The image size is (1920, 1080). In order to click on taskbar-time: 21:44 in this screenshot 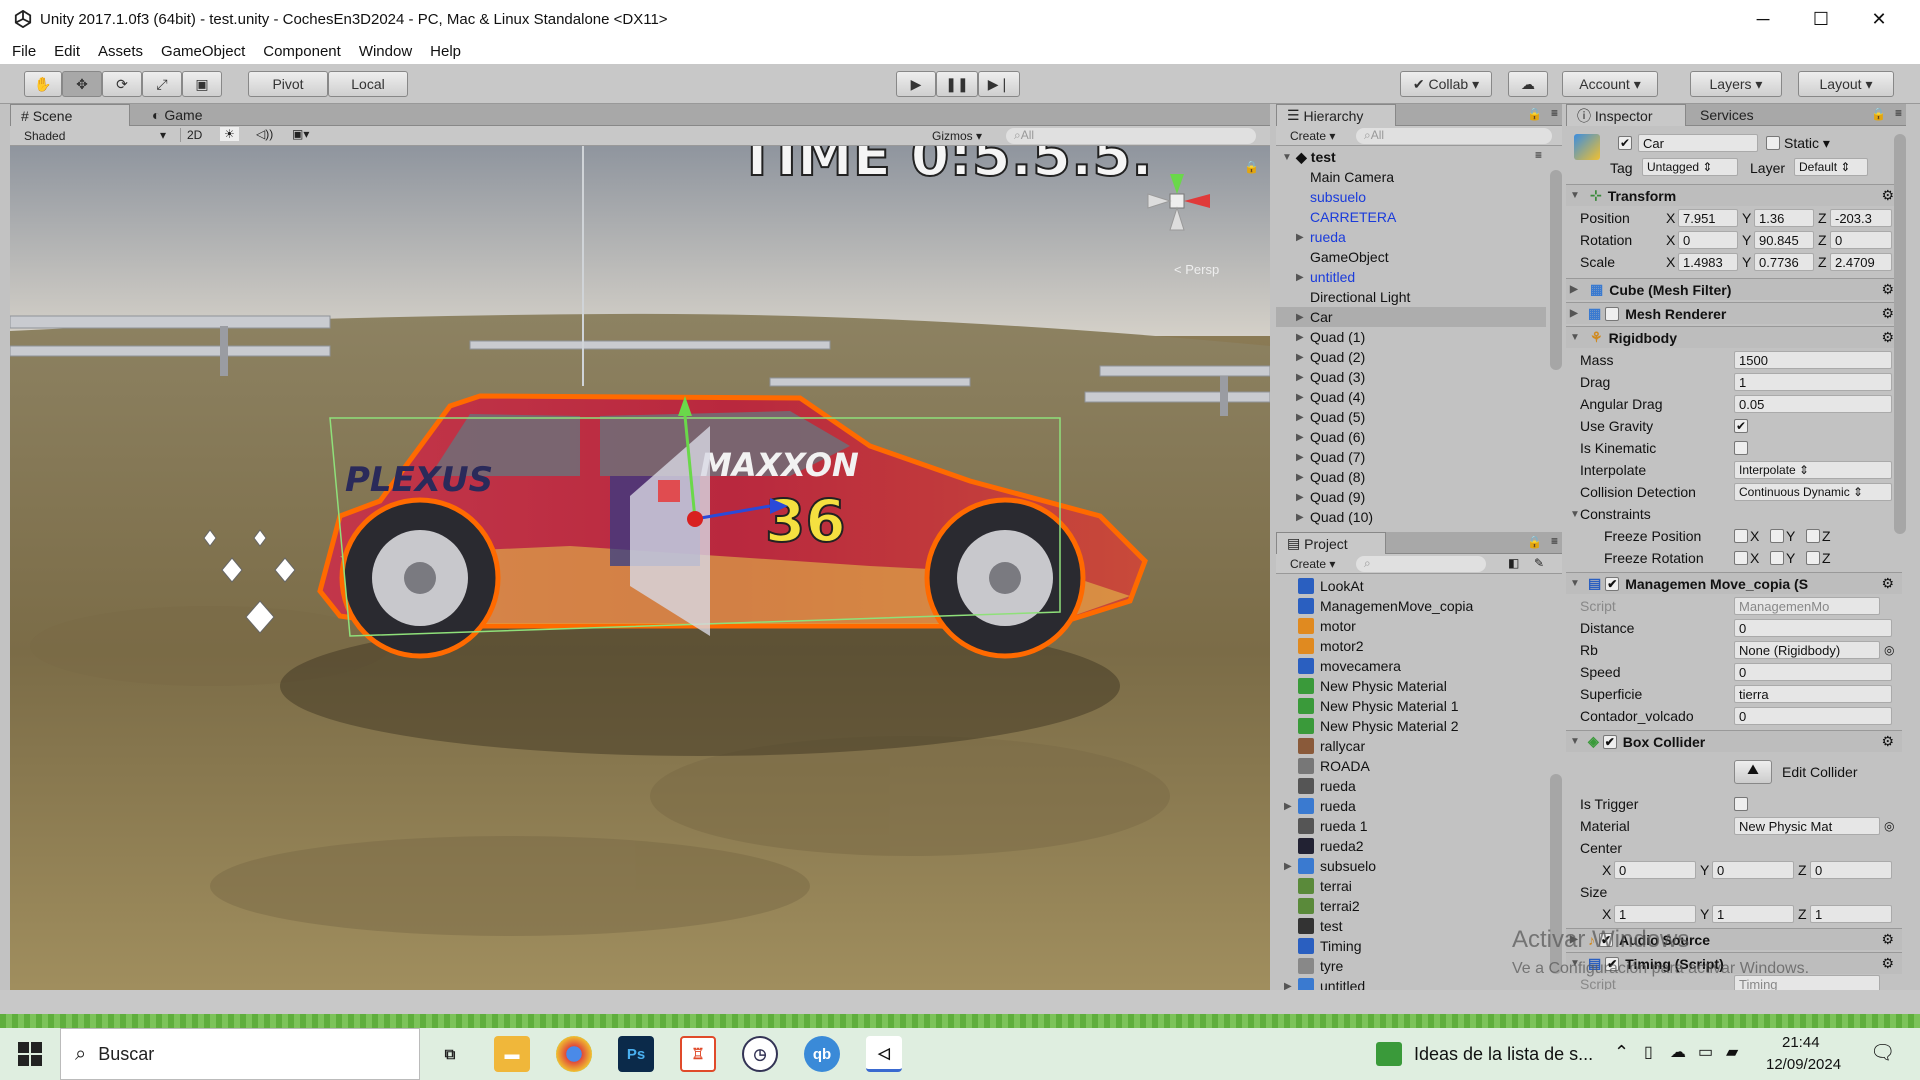, I will do `click(1801, 1042)`.